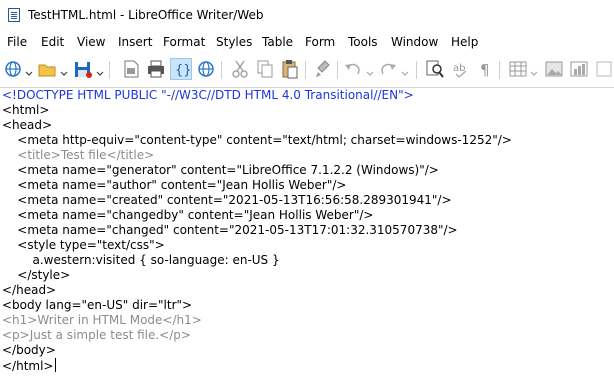 Image resolution: width=614 pixels, height=392 pixels. I want to click on spelling-icon: ab, so click(461, 69).